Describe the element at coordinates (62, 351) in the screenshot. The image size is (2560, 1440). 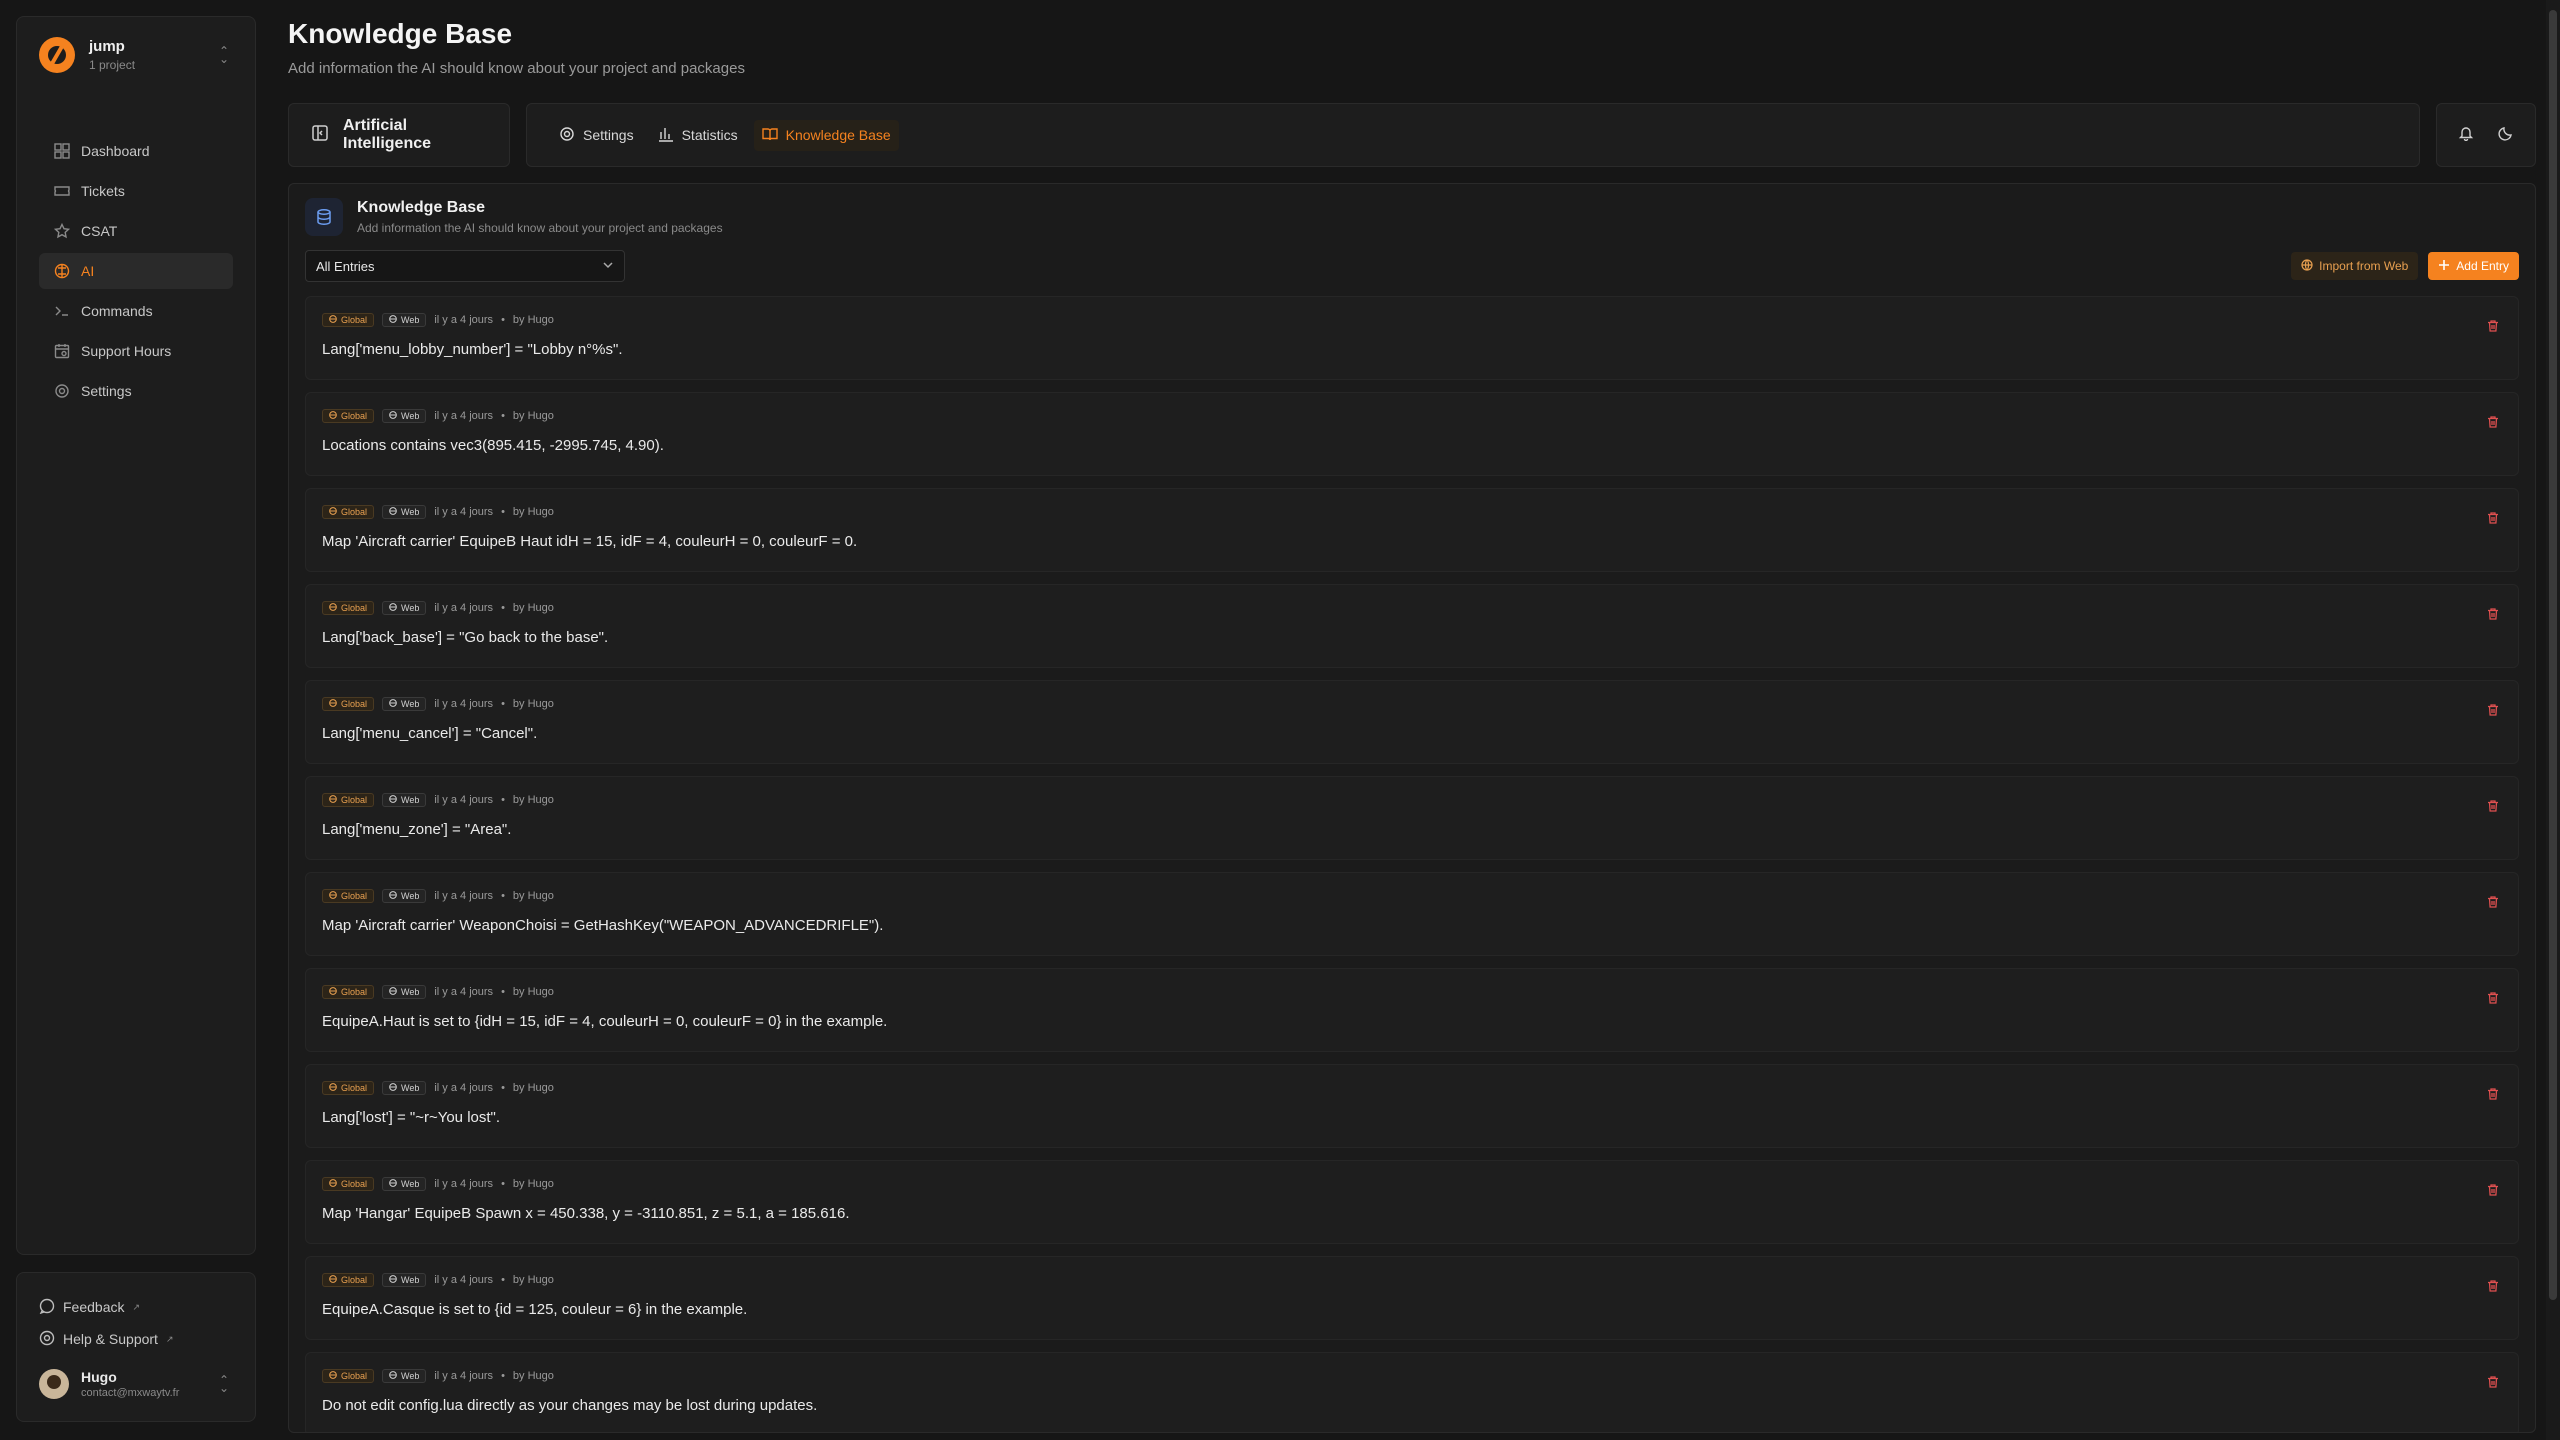
I see `calendar-clock-icon` at that location.